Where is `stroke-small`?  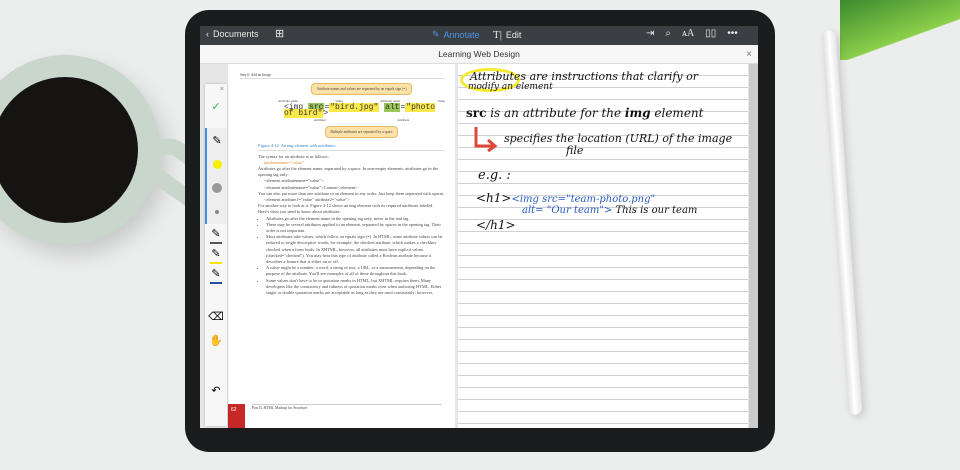
stroke-small is located at coordinates (216, 212).